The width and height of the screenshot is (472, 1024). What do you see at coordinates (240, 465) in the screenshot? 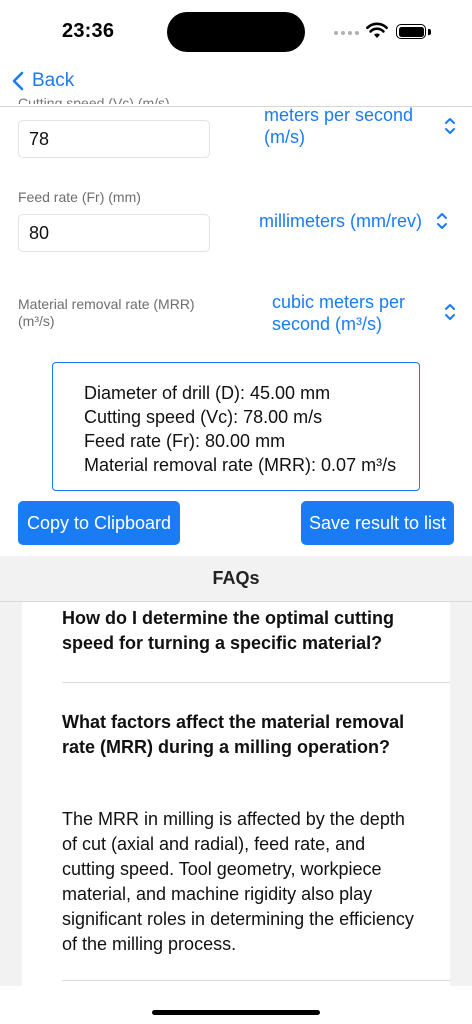
I see `result-line: Material removal rate (MRR): 0.07 m³/s` at bounding box center [240, 465].